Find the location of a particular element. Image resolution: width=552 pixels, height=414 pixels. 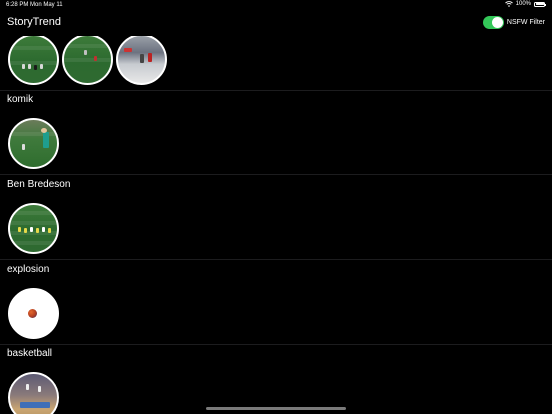

status-time: 6:28 PM is located at coordinates (17, 5).